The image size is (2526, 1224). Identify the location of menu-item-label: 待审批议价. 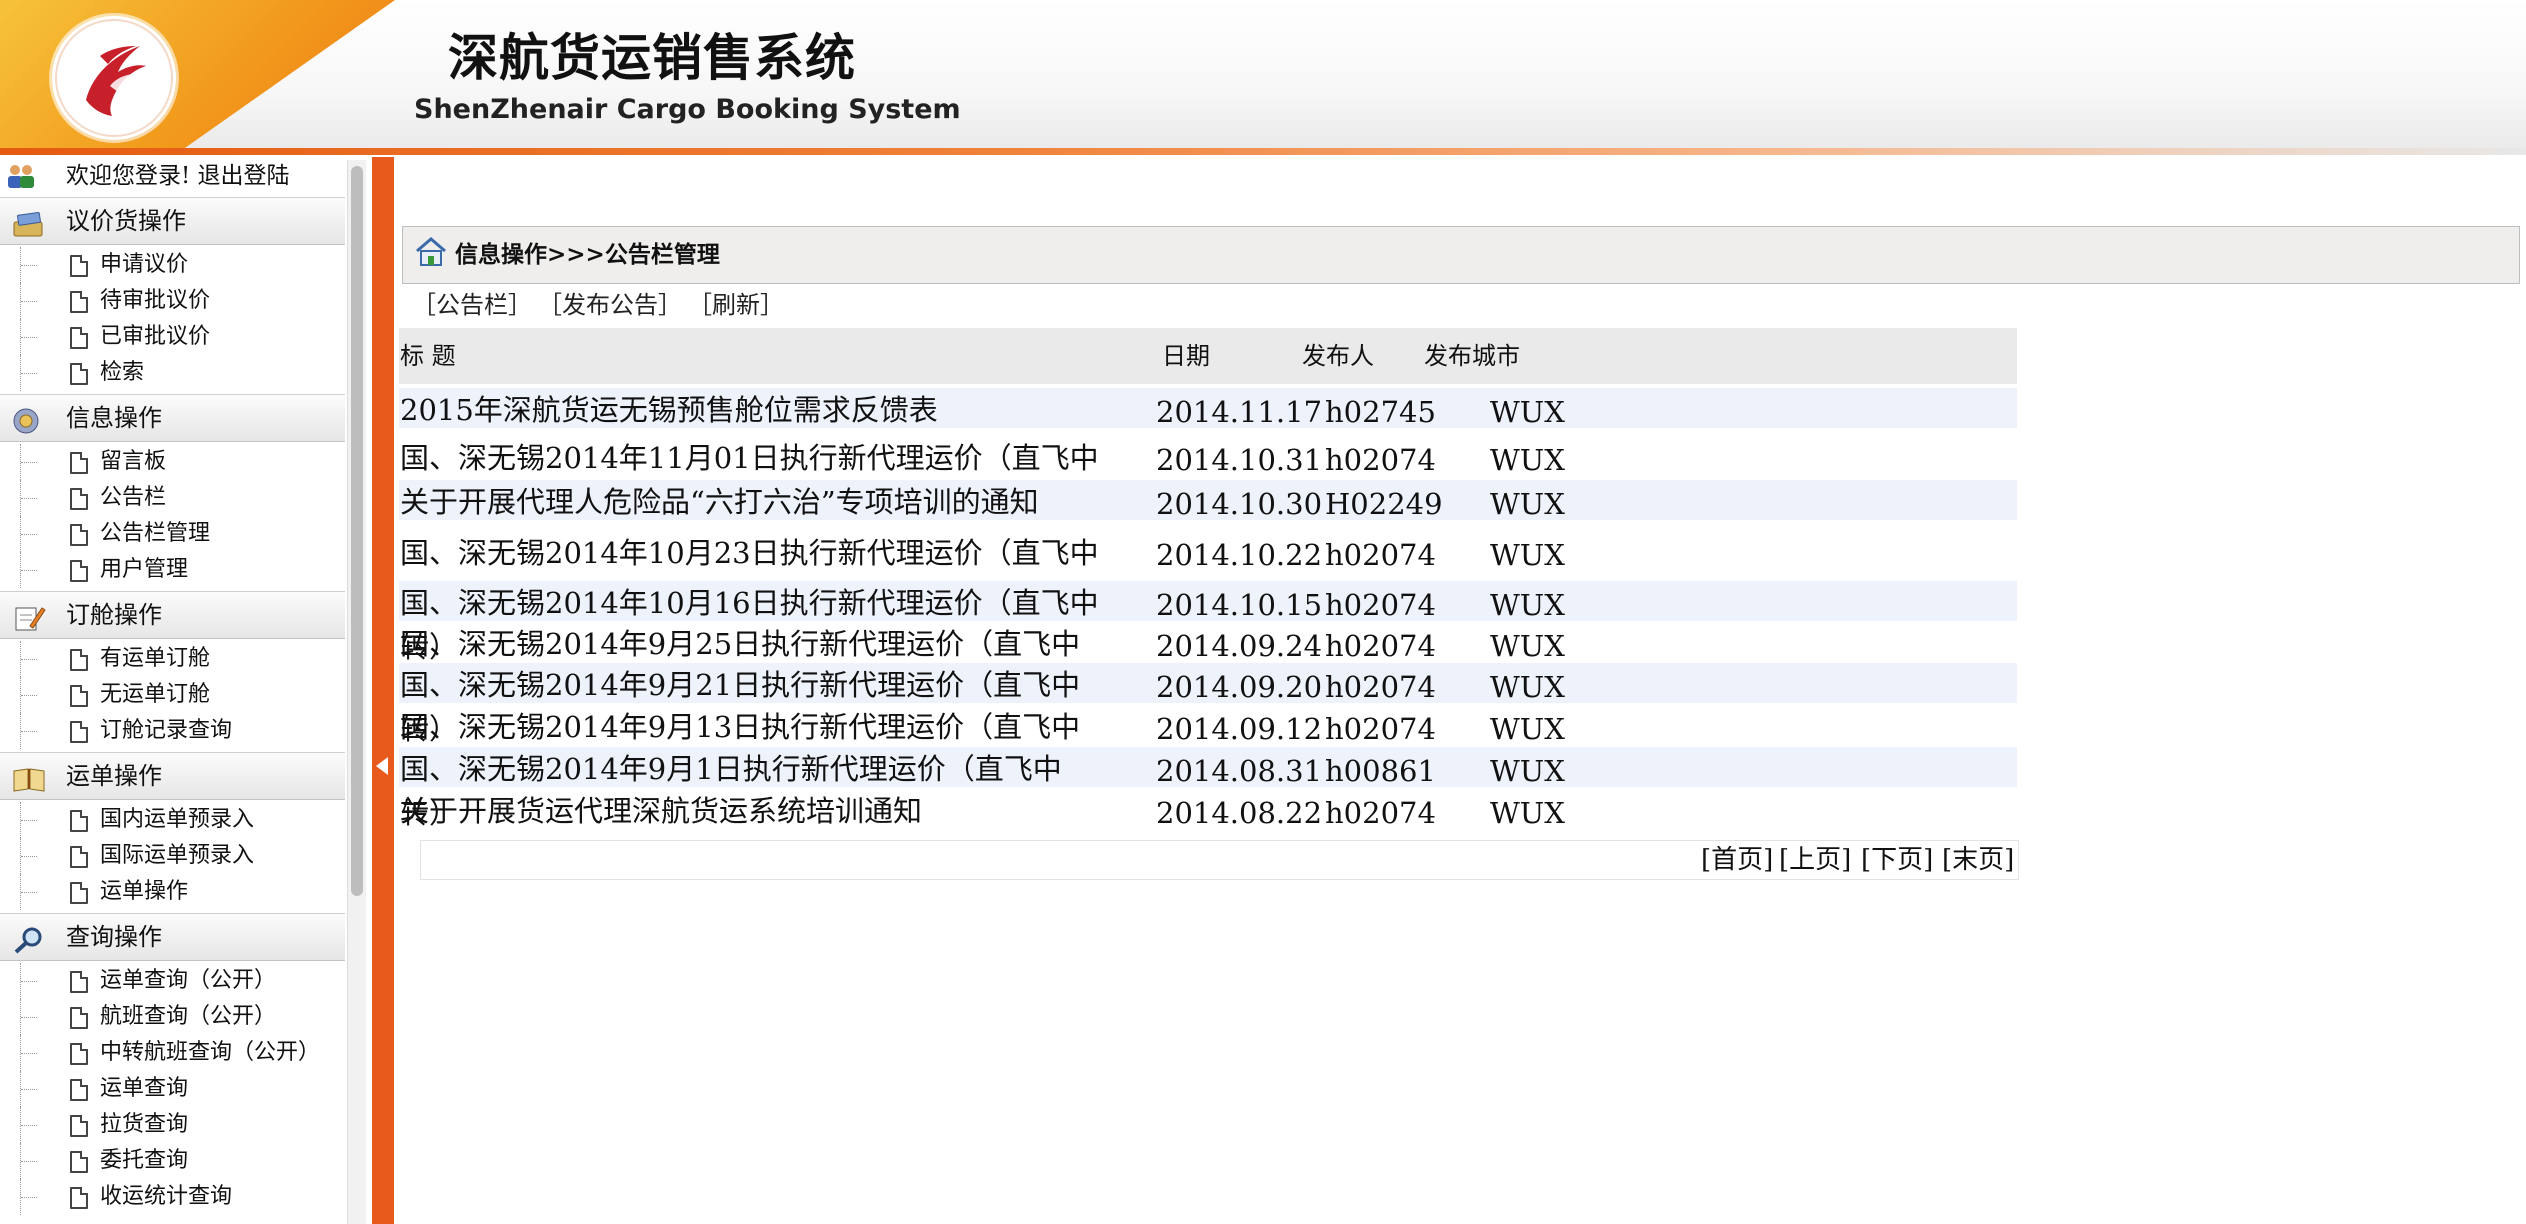
(155, 300).